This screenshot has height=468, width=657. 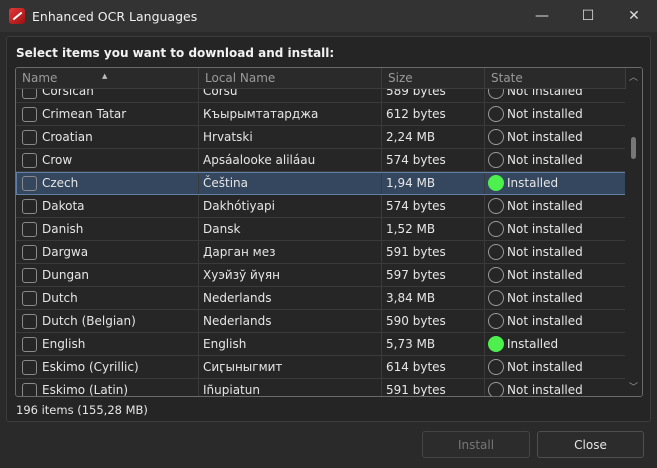 I want to click on name-cell: Dakota, so click(x=107, y=206).